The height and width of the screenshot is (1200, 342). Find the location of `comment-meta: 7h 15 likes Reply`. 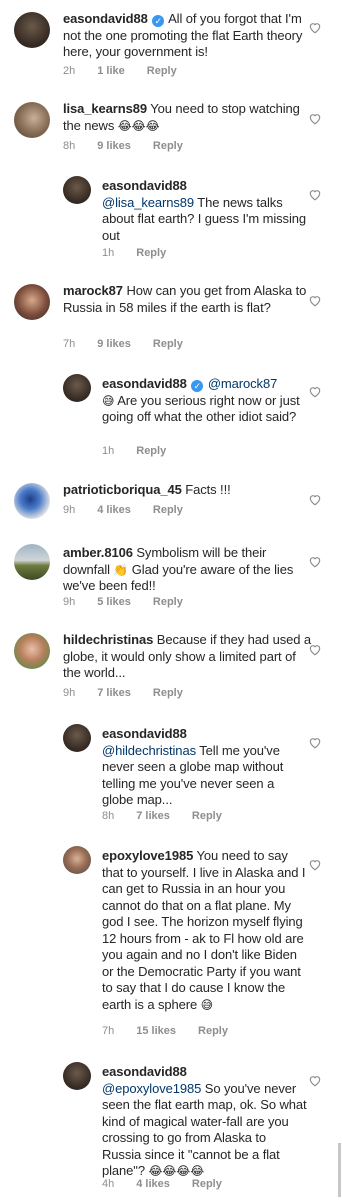

comment-meta: 7h 15 likes Reply is located at coordinates (176, 1031).